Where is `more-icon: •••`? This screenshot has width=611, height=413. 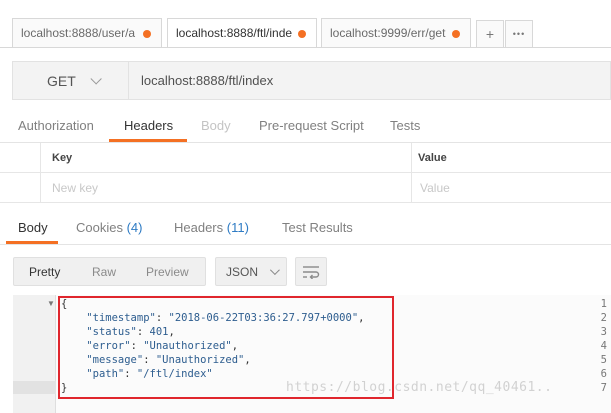 more-icon: ••• is located at coordinates (519, 34).